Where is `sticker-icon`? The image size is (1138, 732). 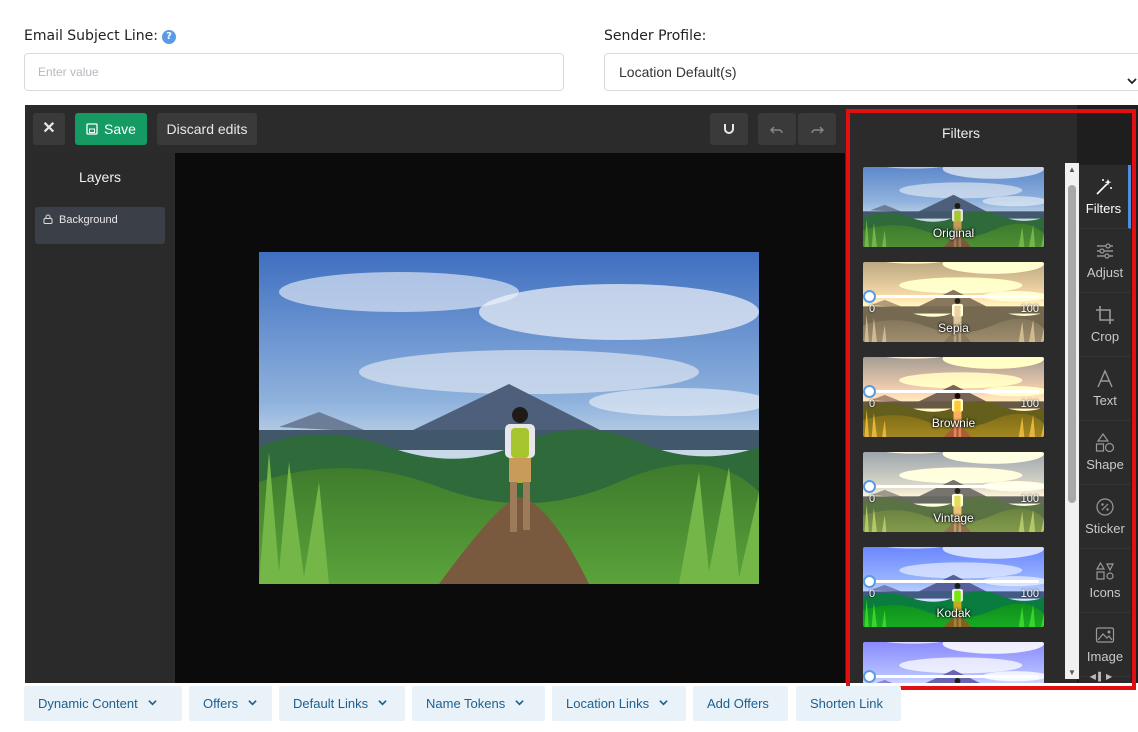
sticker-icon is located at coordinates (1105, 507).